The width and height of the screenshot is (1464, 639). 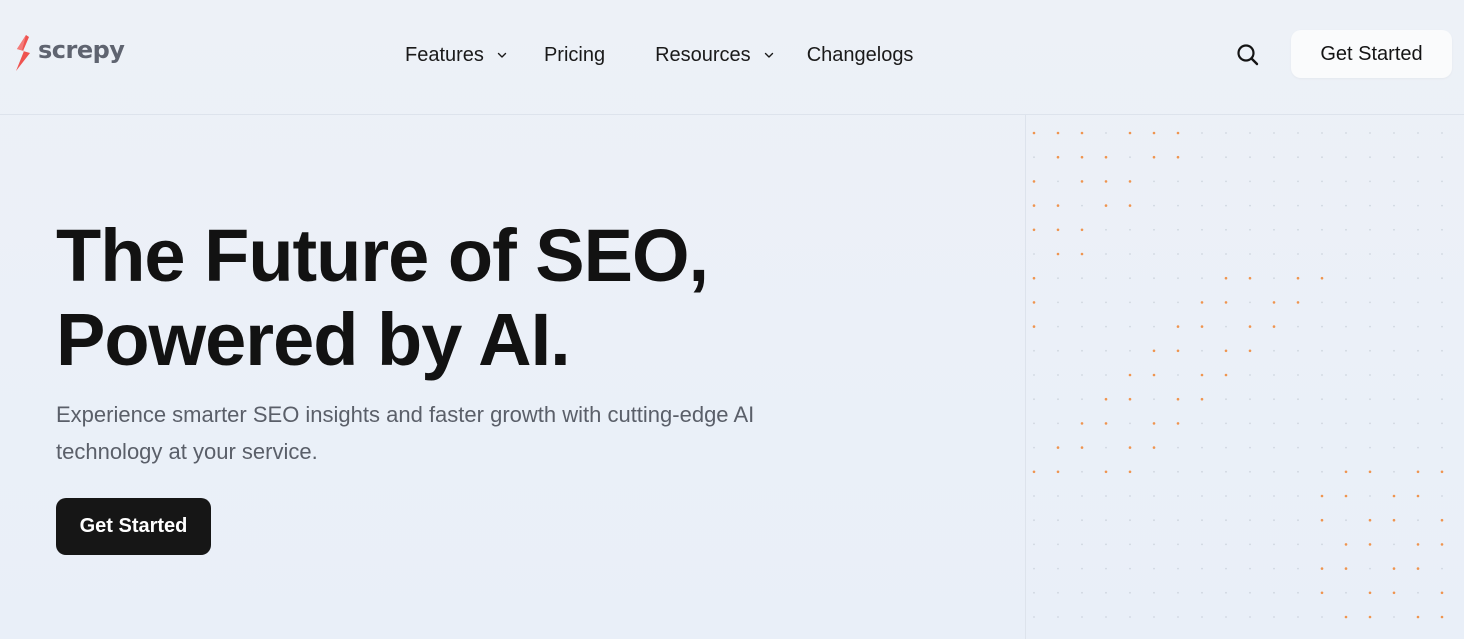 What do you see at coordinates (574, 55) in the screenshot?
I see `nav-item-pricing: Pricing` at bounding box center [574, 55].